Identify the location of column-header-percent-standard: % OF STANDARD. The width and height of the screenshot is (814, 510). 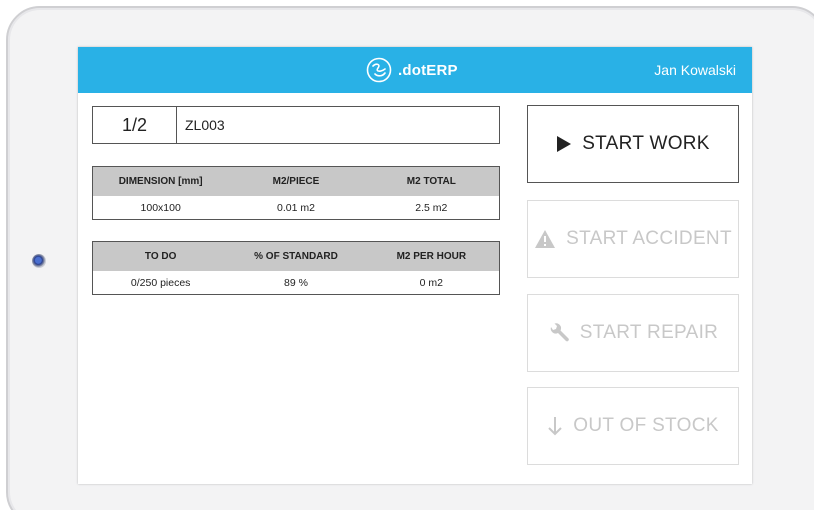
(296, 256).